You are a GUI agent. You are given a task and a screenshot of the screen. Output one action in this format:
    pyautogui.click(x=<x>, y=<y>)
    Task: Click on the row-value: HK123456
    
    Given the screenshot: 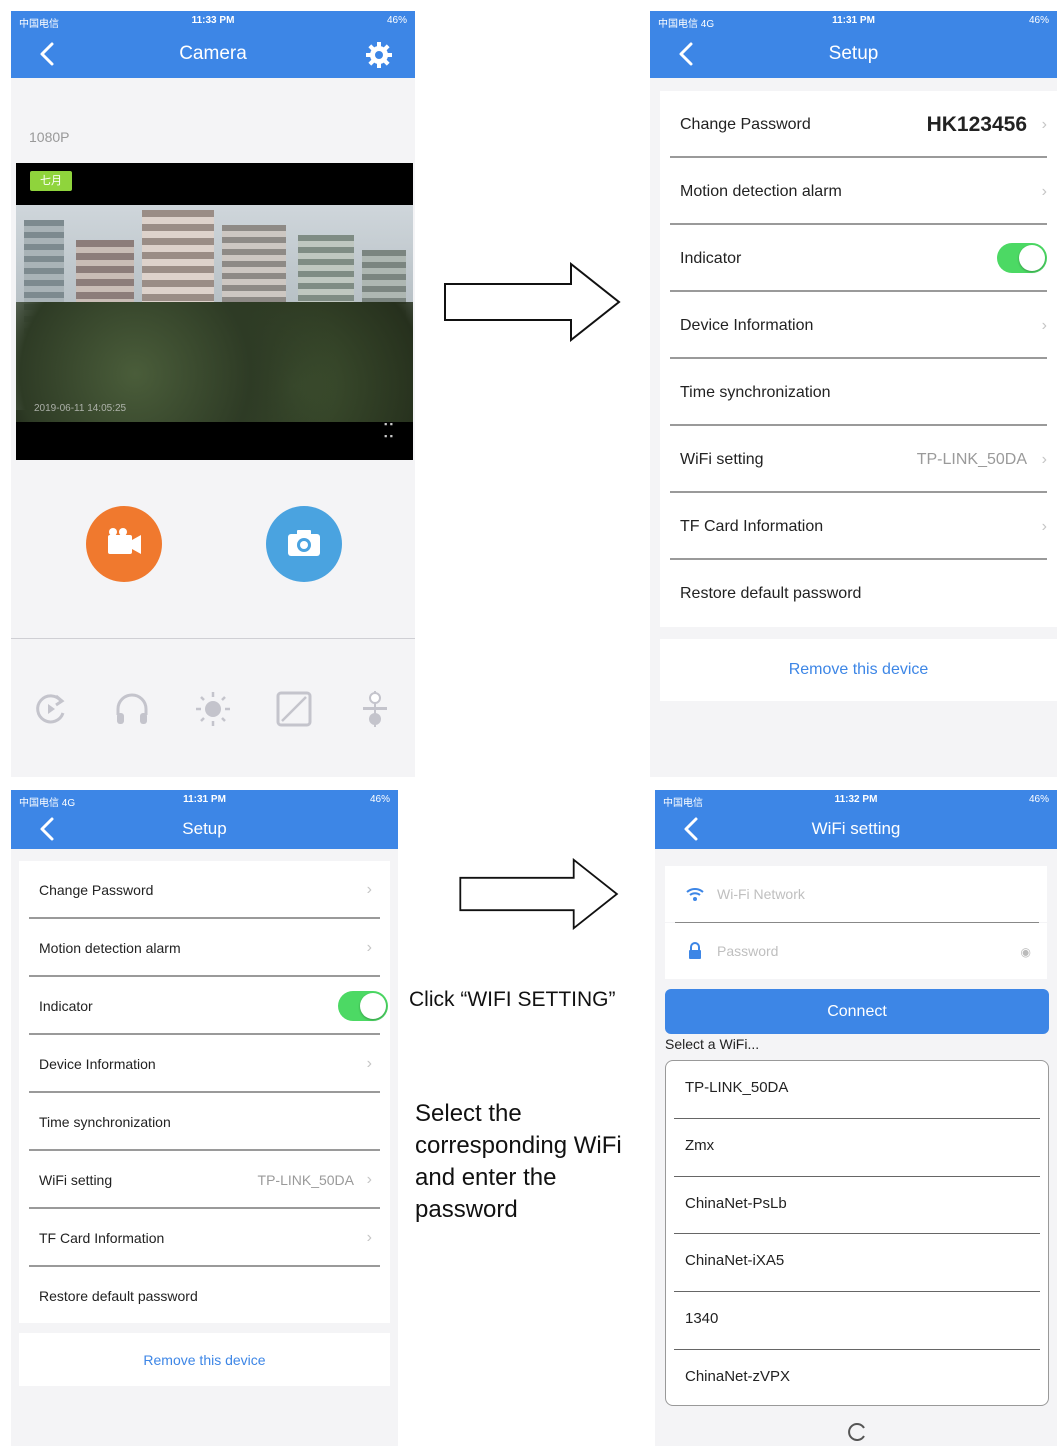 What is the action you would take?
    pyautogui.click(x=976, y=124)
    